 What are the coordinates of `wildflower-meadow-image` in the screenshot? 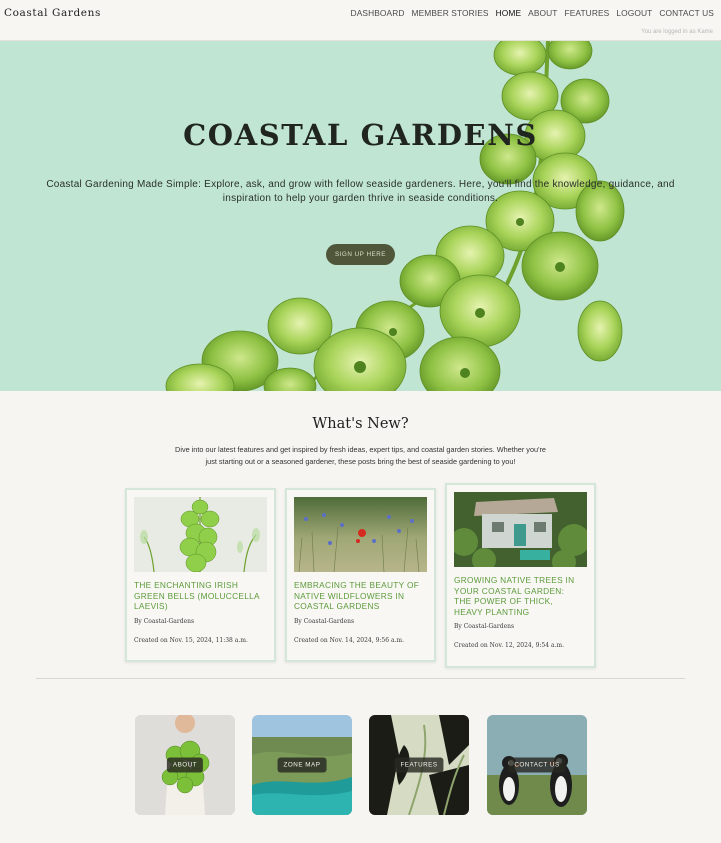 It's located at (360, 534).